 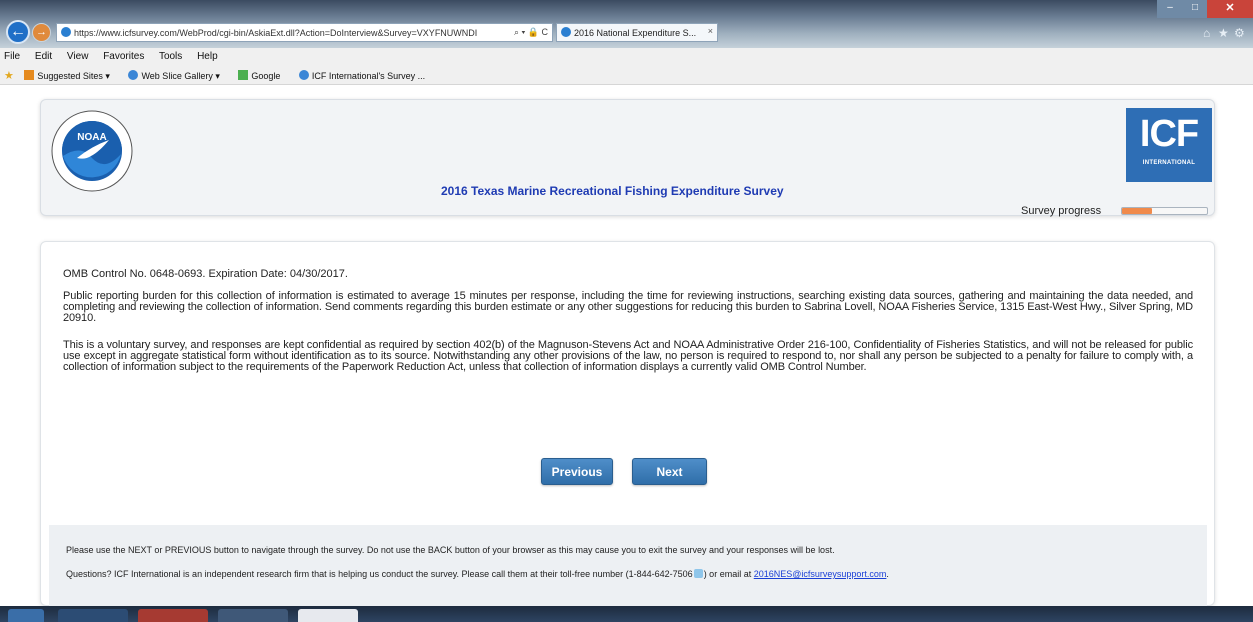 I want to click on taskbar-app-red, so click(x=173, y=615).